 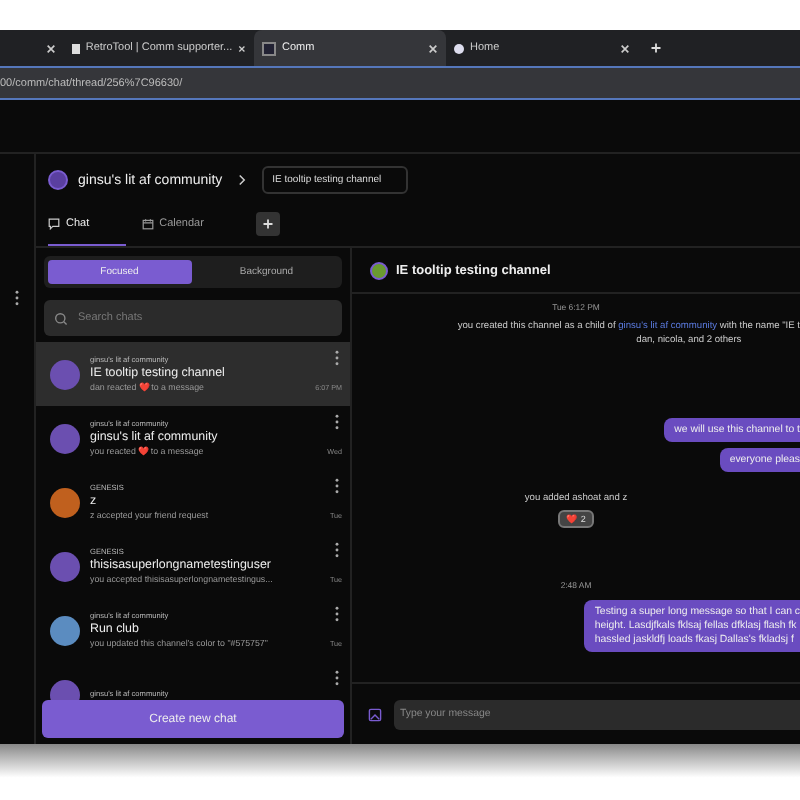 I want to click on plus-icon, so click(x=267, y=224).